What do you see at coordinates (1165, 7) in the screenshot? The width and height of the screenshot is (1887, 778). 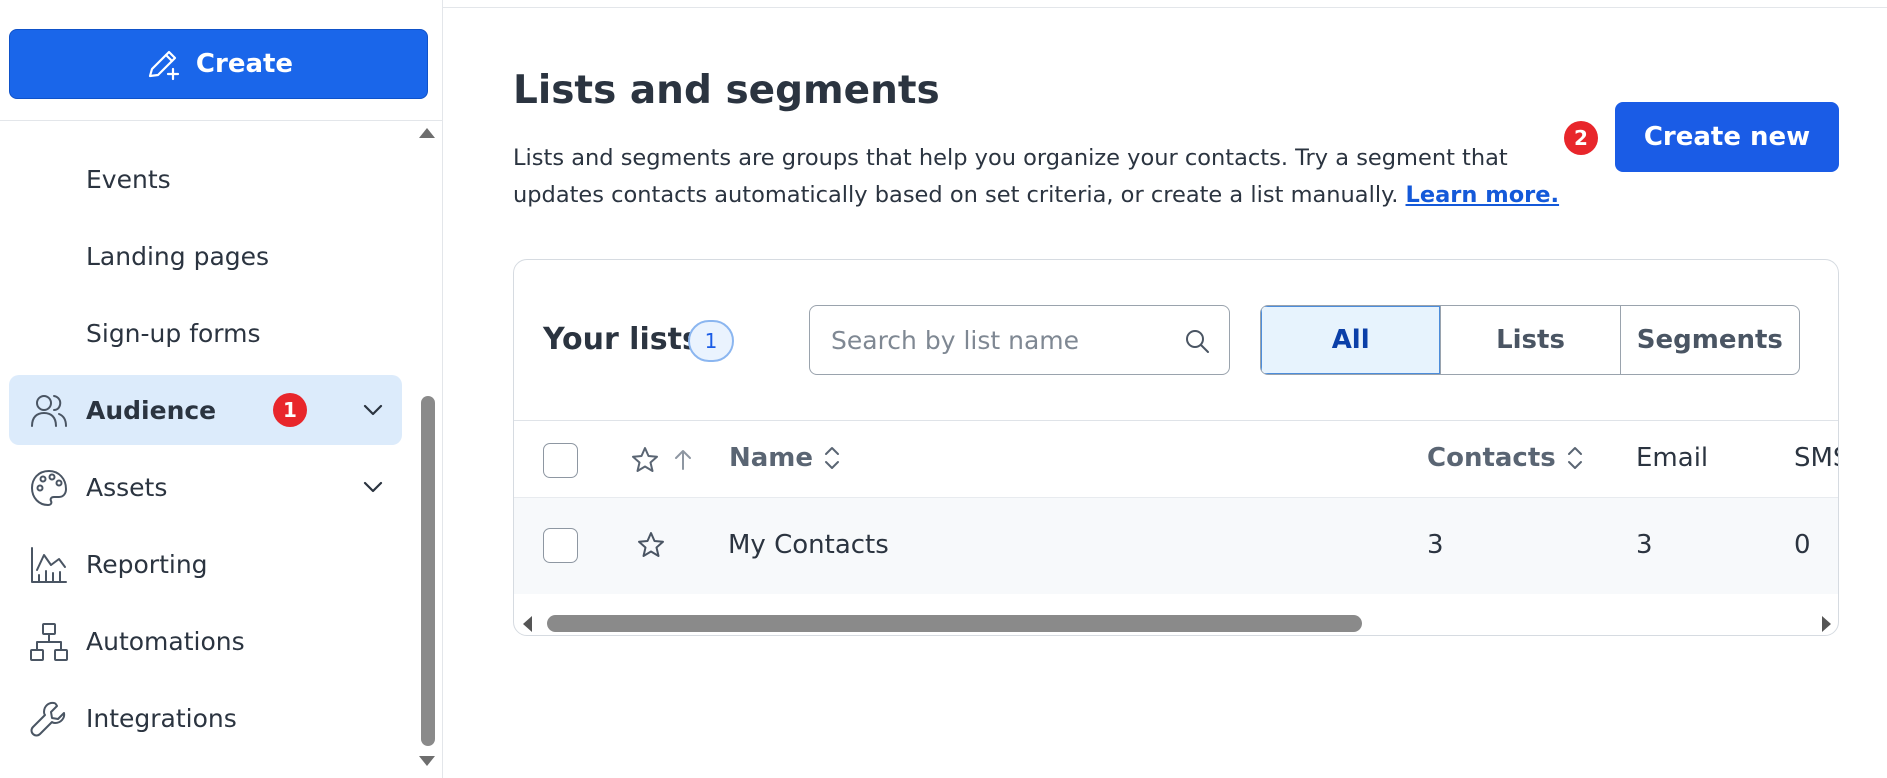 I see `header-divider` at bounding box center [1165, 7].